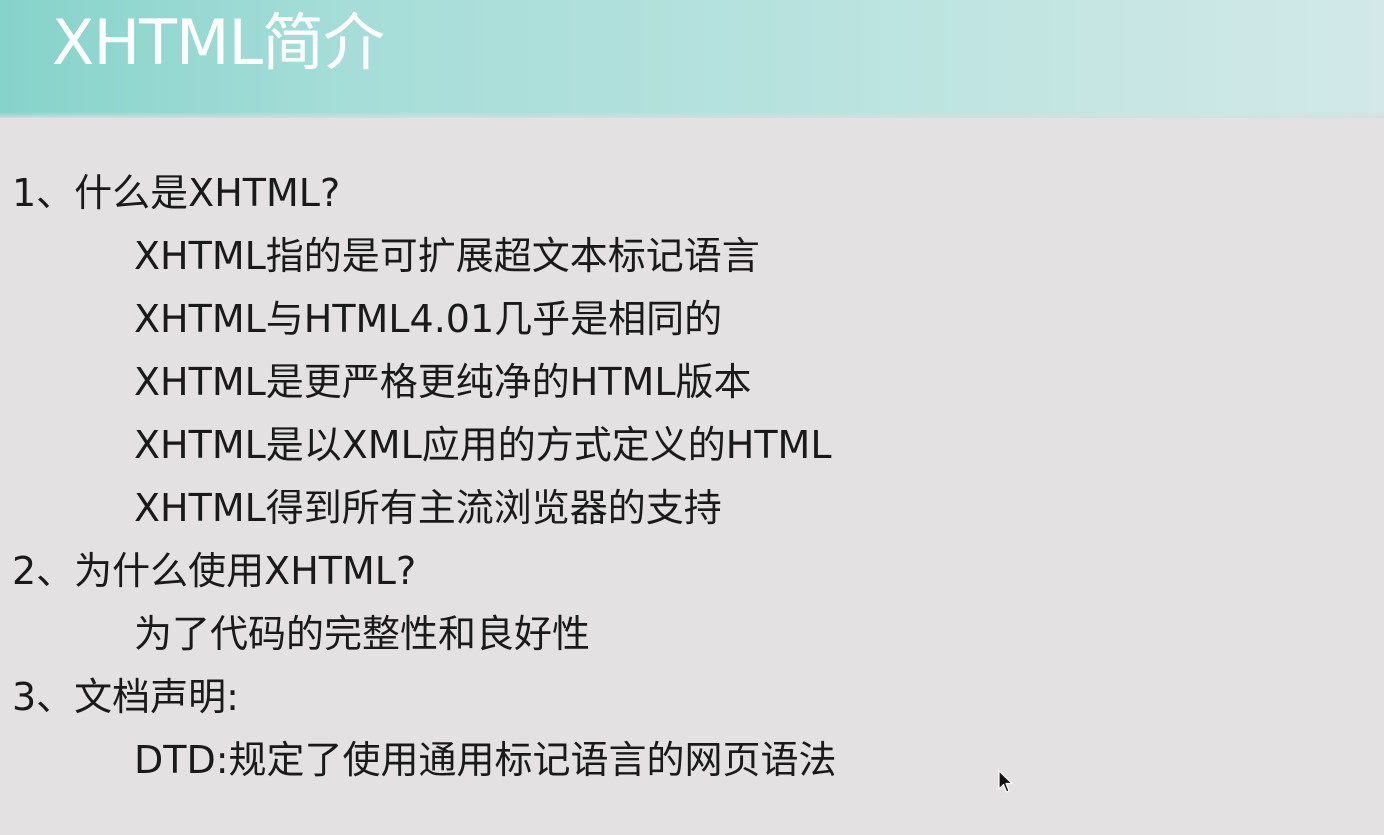 The height and width of the screenshot is (835, 1384). Describe the element at coordinates (447, 256) in the screenshot. I see `list-item: XHTML指的是可扩展超文本标记语言` at that location.